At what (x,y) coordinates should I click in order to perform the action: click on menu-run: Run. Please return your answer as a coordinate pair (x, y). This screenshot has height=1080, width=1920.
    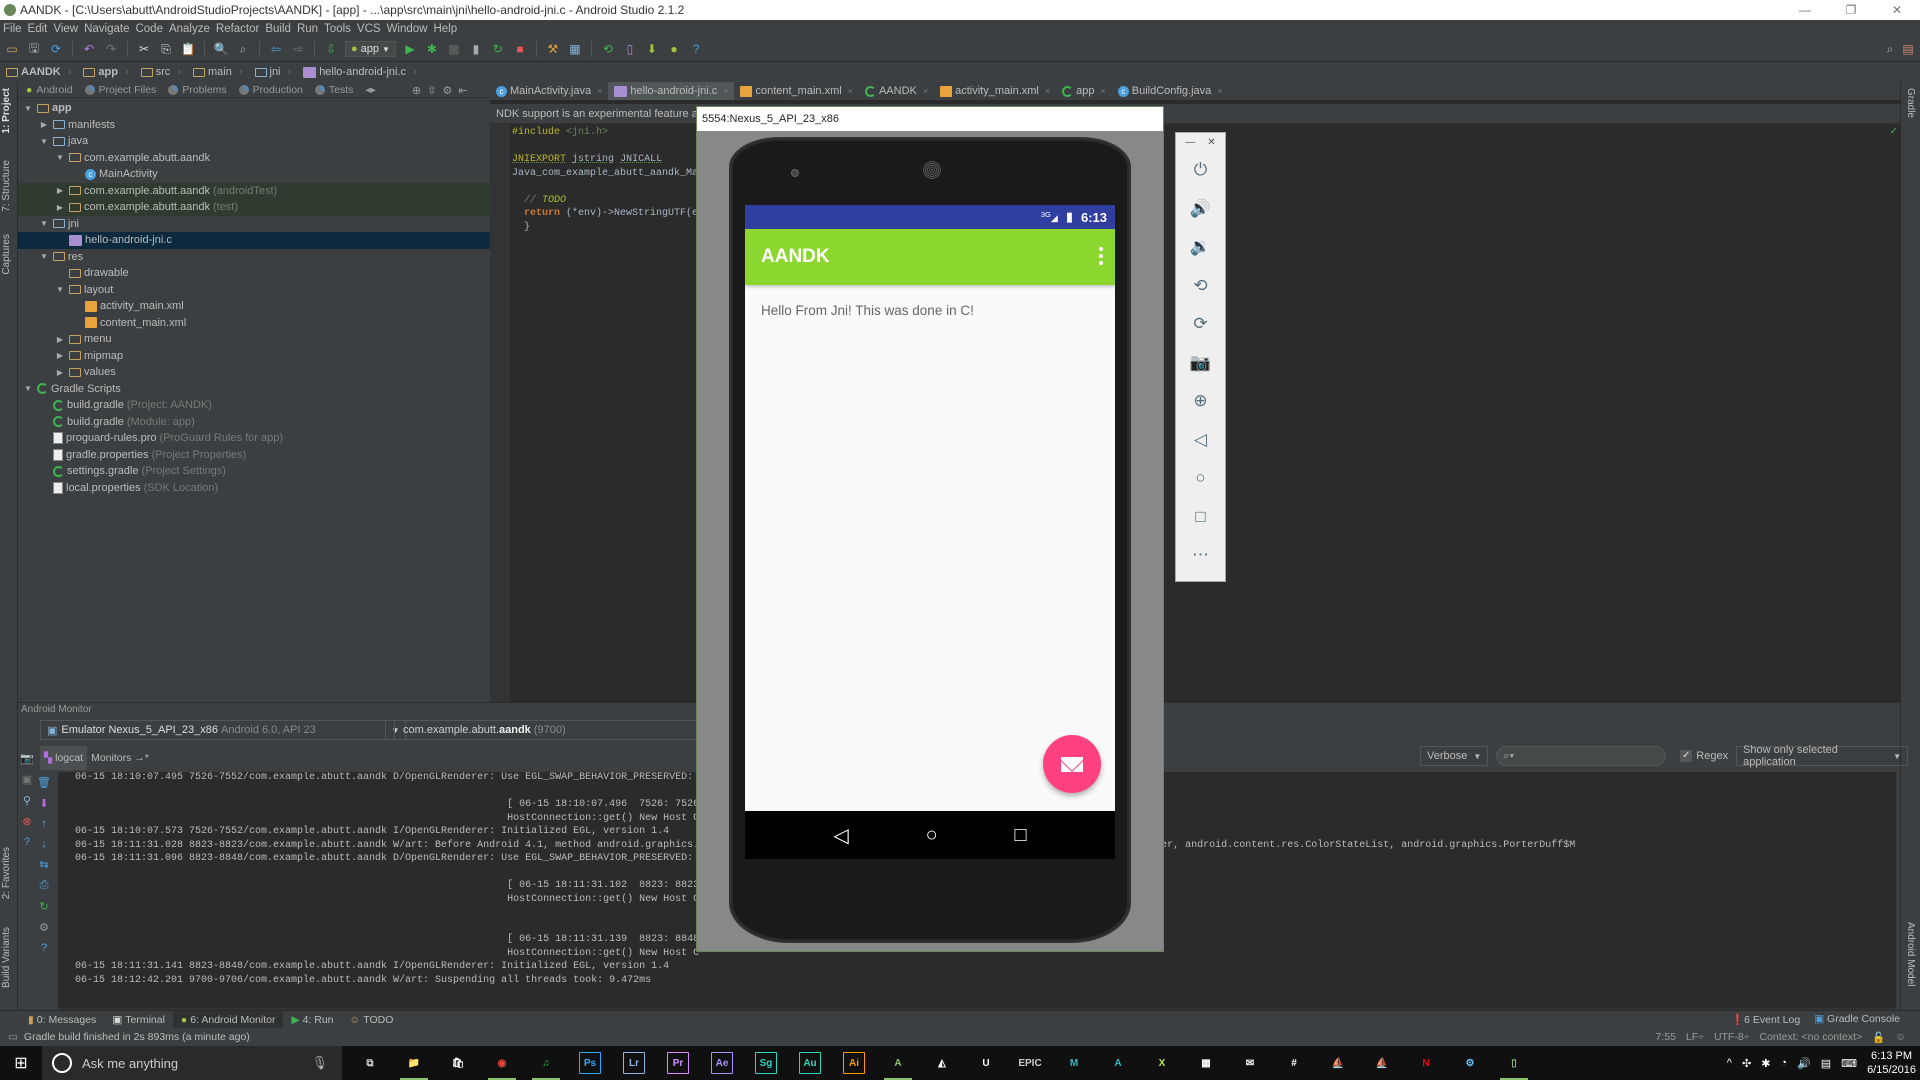
    Looking at the image, I should click on (307, 29).